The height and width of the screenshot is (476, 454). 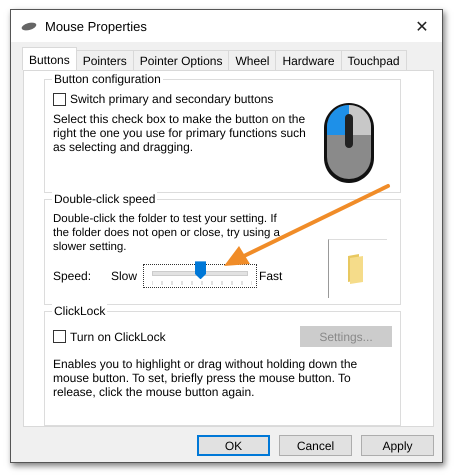 I want to click on group-title: Double-click speed, so click(x=105, y=199).